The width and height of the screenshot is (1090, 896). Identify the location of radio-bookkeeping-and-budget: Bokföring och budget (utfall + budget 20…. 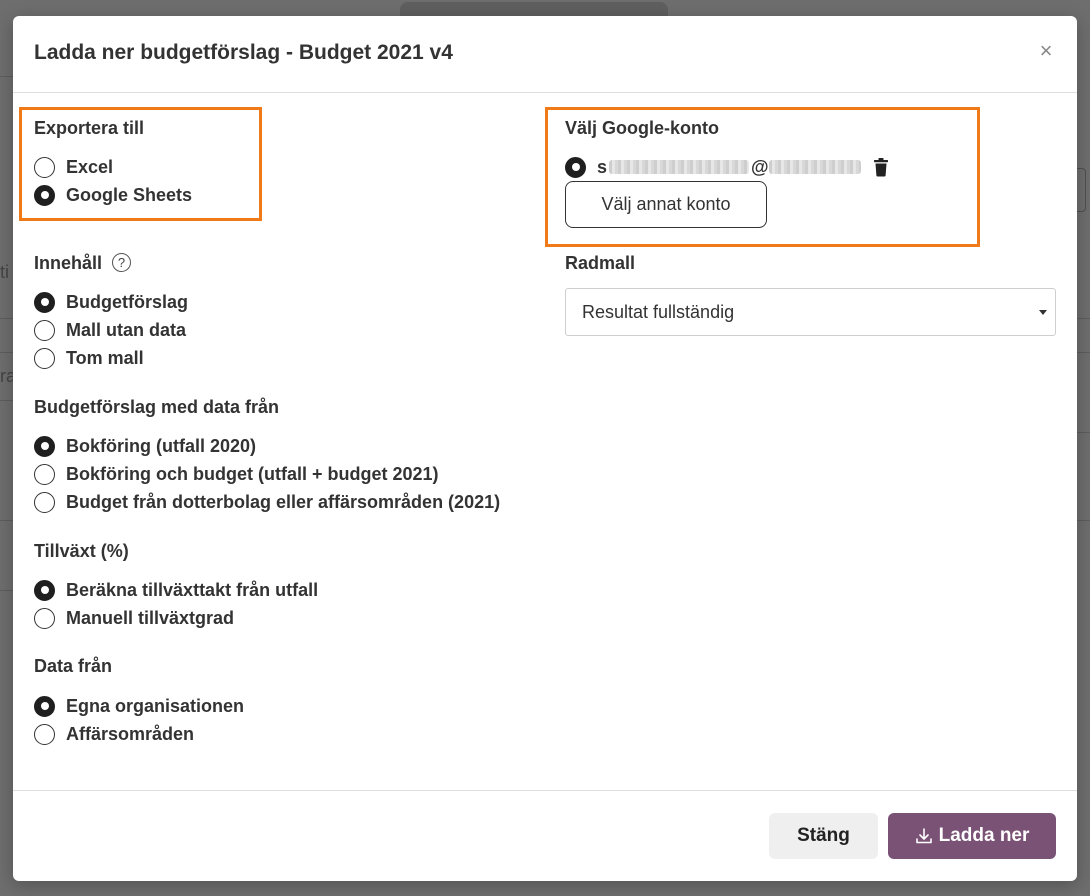
(236, 474).